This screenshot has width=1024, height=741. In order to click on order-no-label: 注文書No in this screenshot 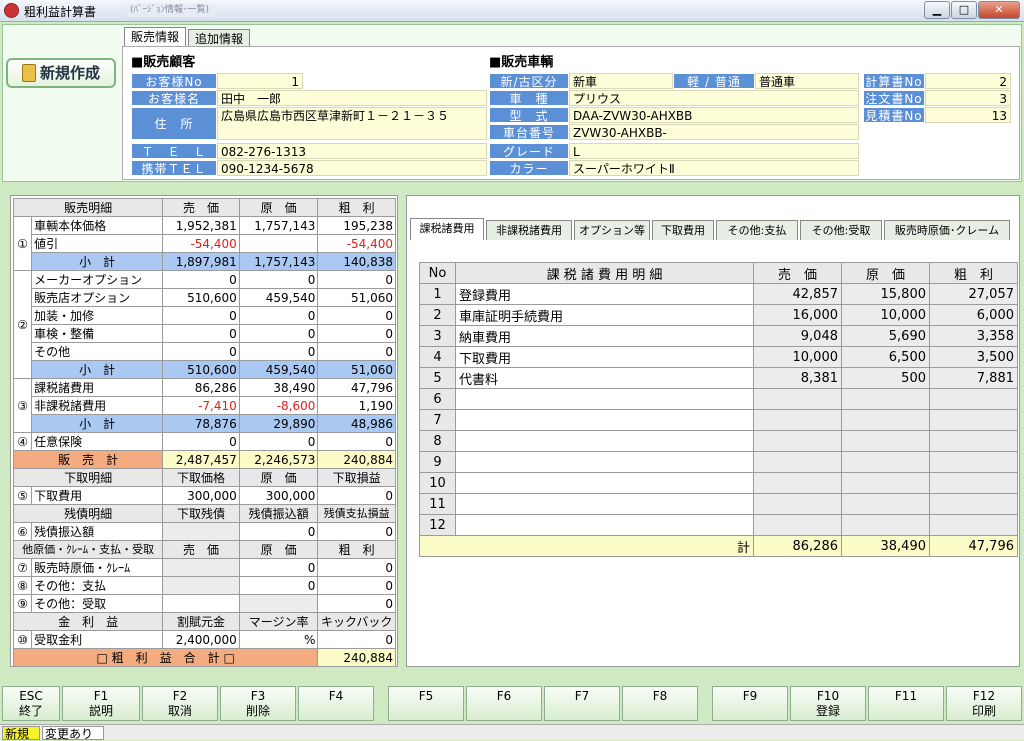, I will do `click(894, 98)`.